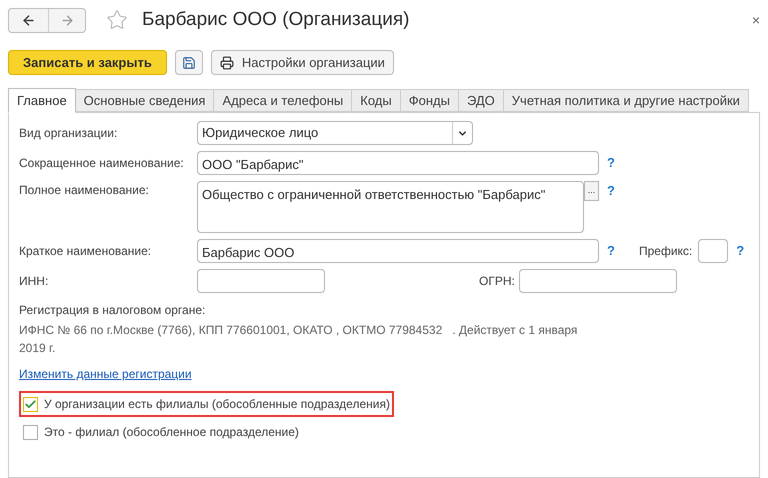 The height and width of the screenshot is (478, 768). I want to click on field-label: Полное наименование:, so click(84, 190).